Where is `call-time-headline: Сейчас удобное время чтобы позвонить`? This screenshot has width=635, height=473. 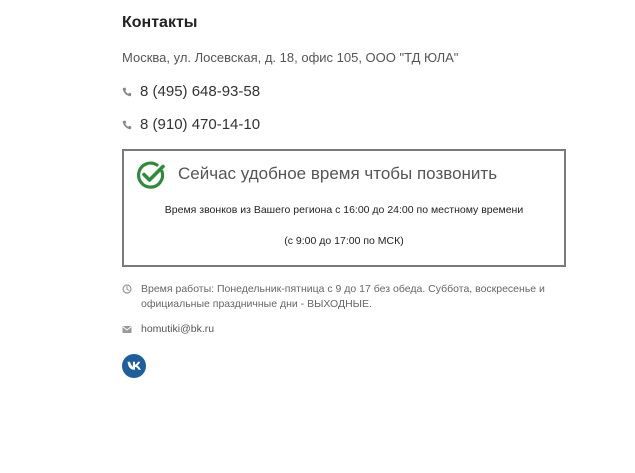
call-time-headline: Сейчас удобное время чтобы позвонить is located at coordinates (338, 173).